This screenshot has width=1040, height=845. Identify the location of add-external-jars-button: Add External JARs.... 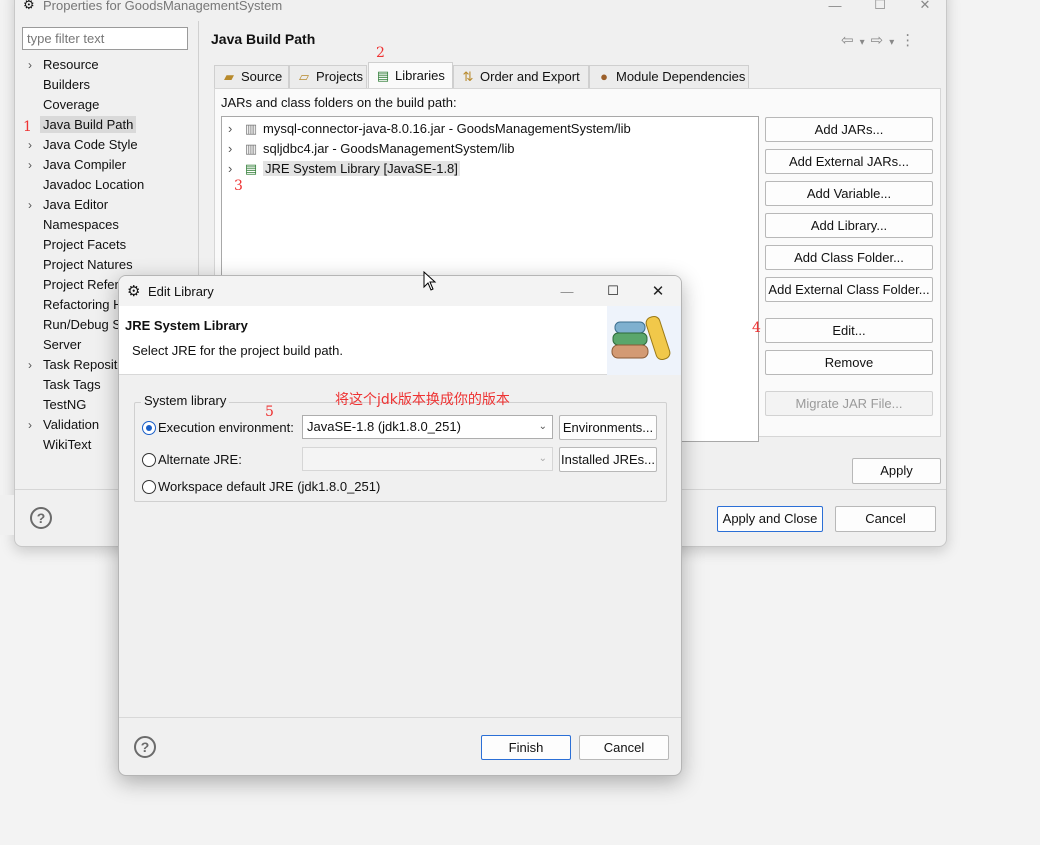
(849, 161).